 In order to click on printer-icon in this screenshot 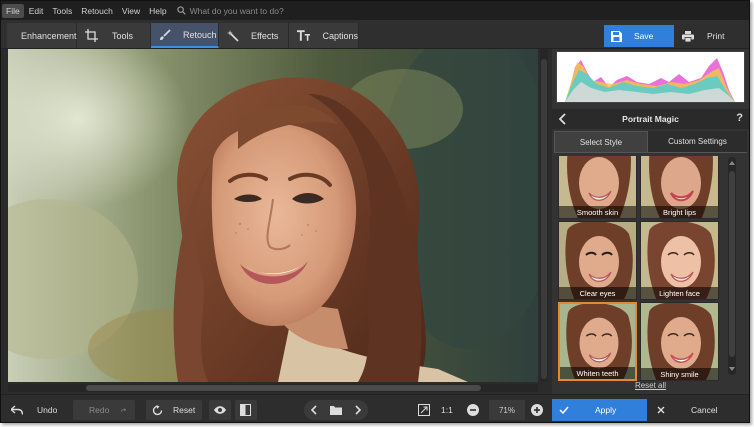, I will do `click(688, 36)`.